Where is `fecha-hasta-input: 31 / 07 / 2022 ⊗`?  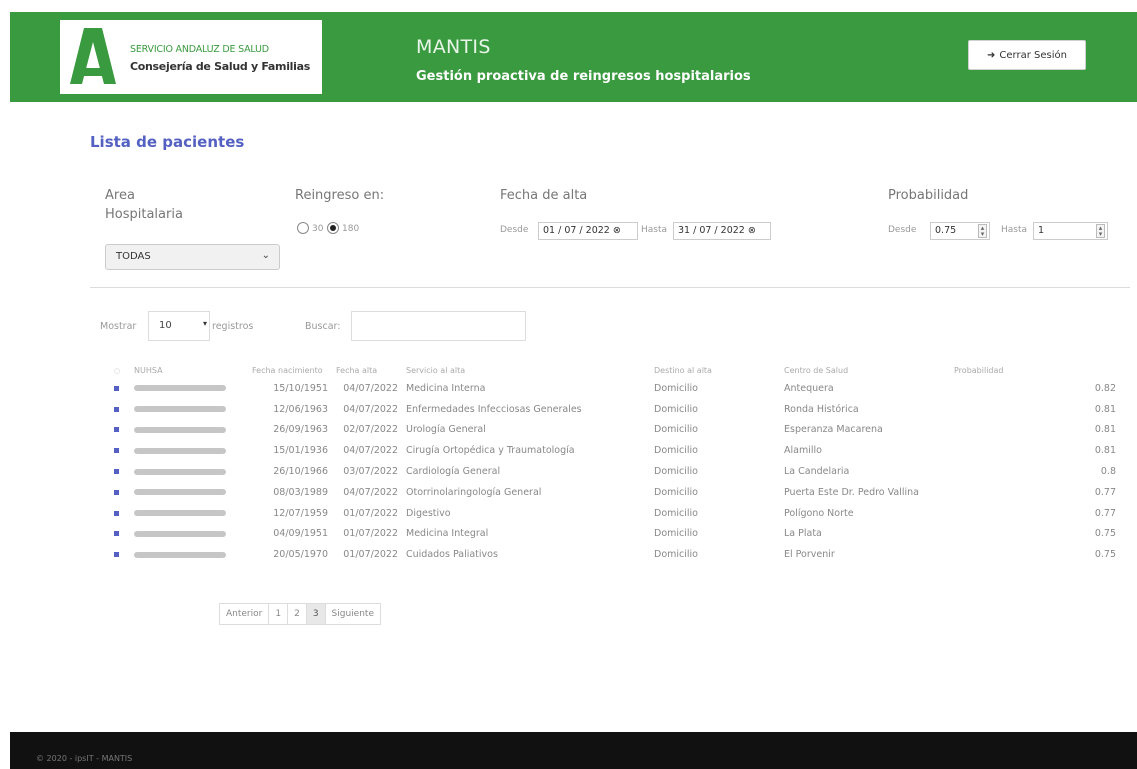
fecha-hasta-input: 31 / 07 / 2022 ⊗ is located at coordinates (722, 231).